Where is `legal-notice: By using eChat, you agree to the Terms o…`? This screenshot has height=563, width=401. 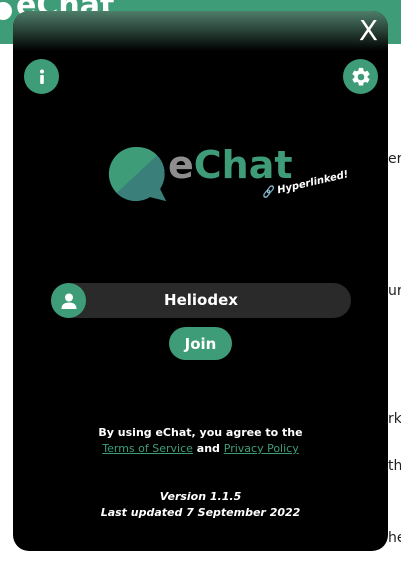 legal-notice: By using eChat, you agree to the Terms o… is located at coordinates (200, 441).